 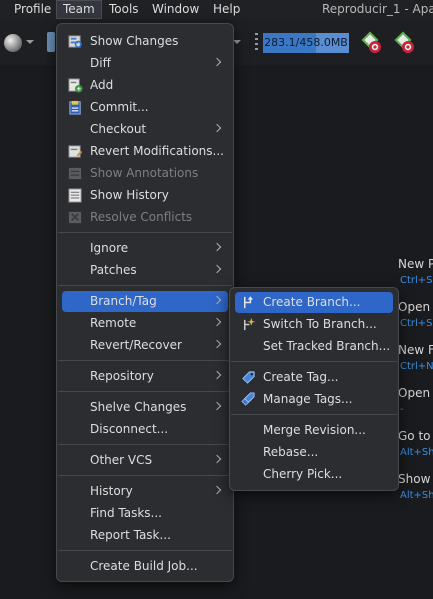 What do you see at coordinates (124, 9) in the screenshot?
I see `menu-tools: Tools` at bounding box center [124, 9].